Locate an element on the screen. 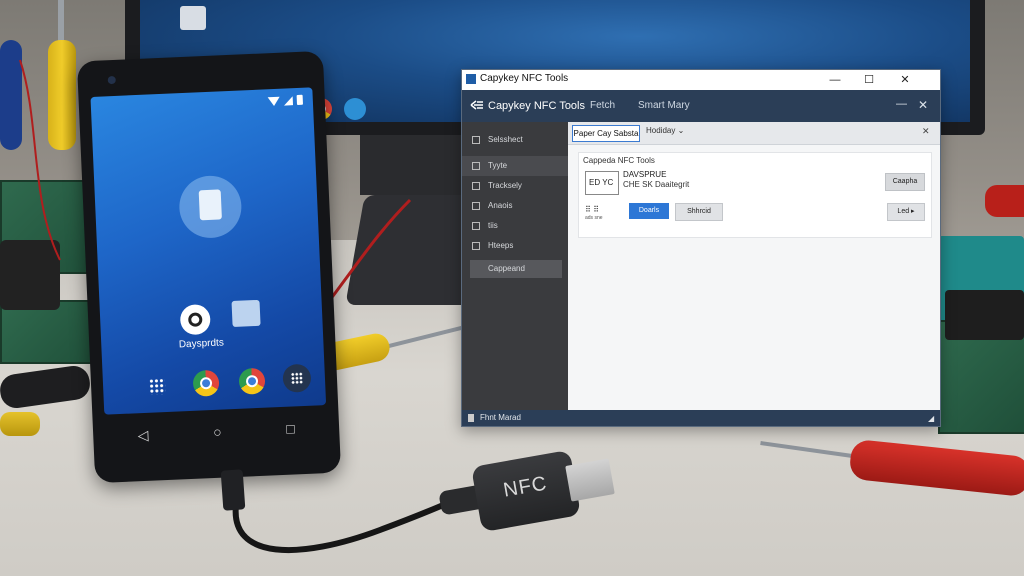  secondary-button: Shhrcid is located at coordinates (699, 212).